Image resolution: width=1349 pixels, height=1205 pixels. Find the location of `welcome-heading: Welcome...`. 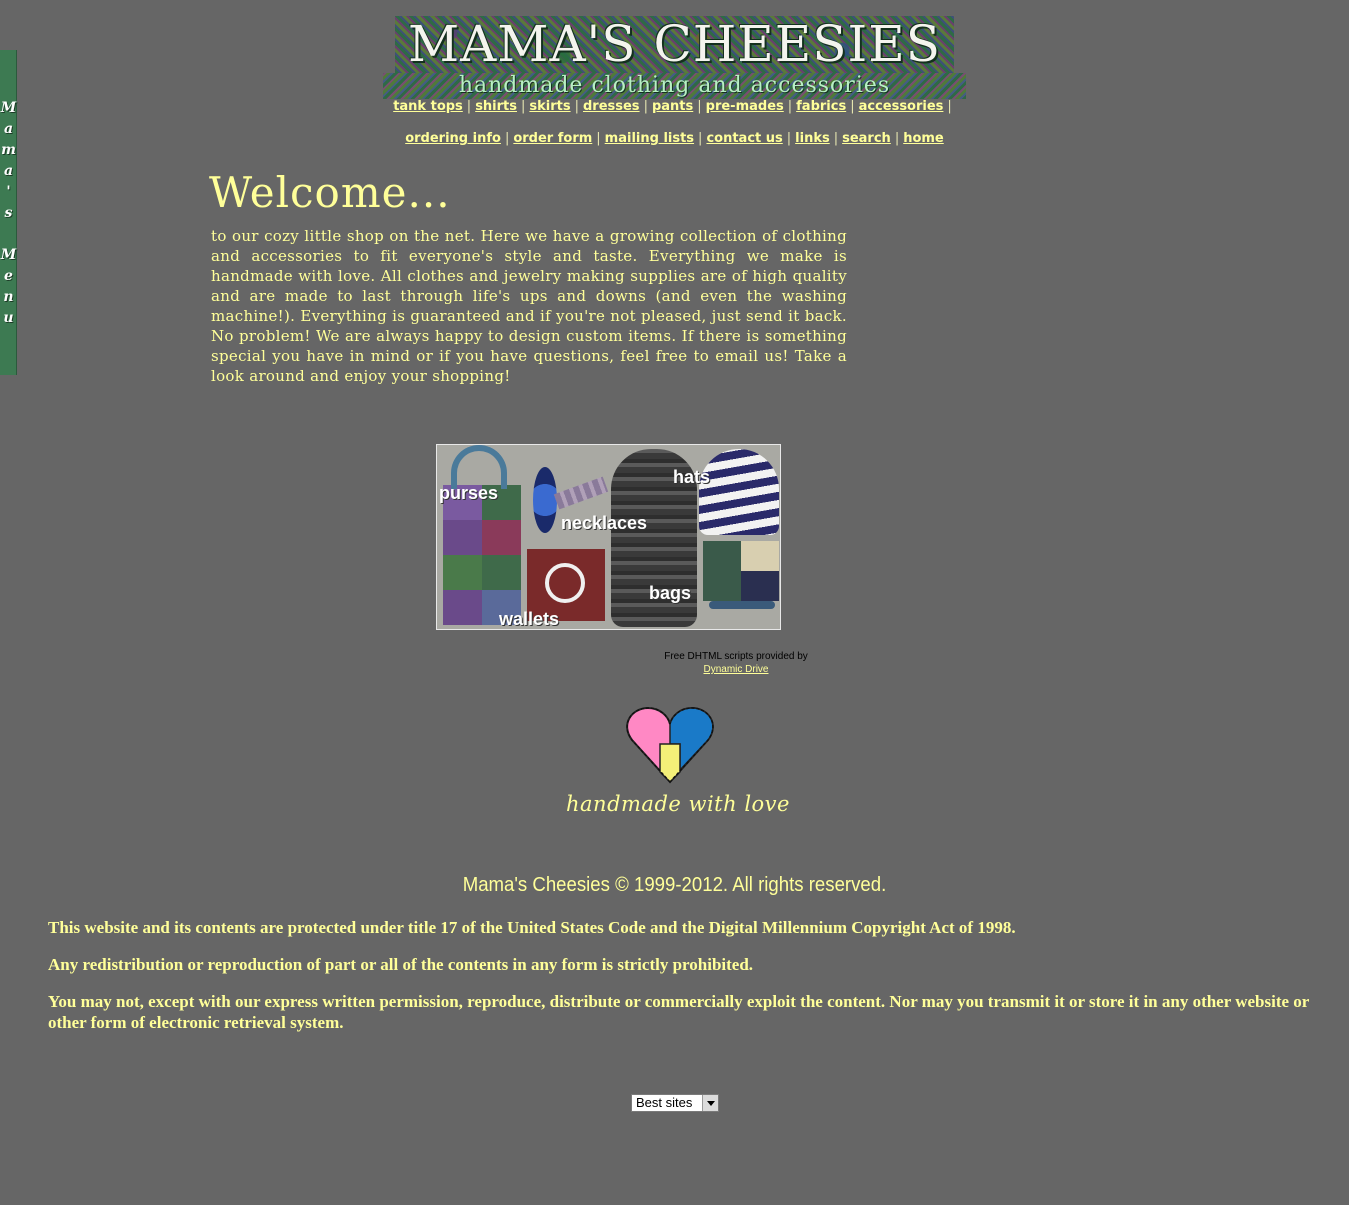

welcome-heading: Welcome... is located at coordinates (330, 192).